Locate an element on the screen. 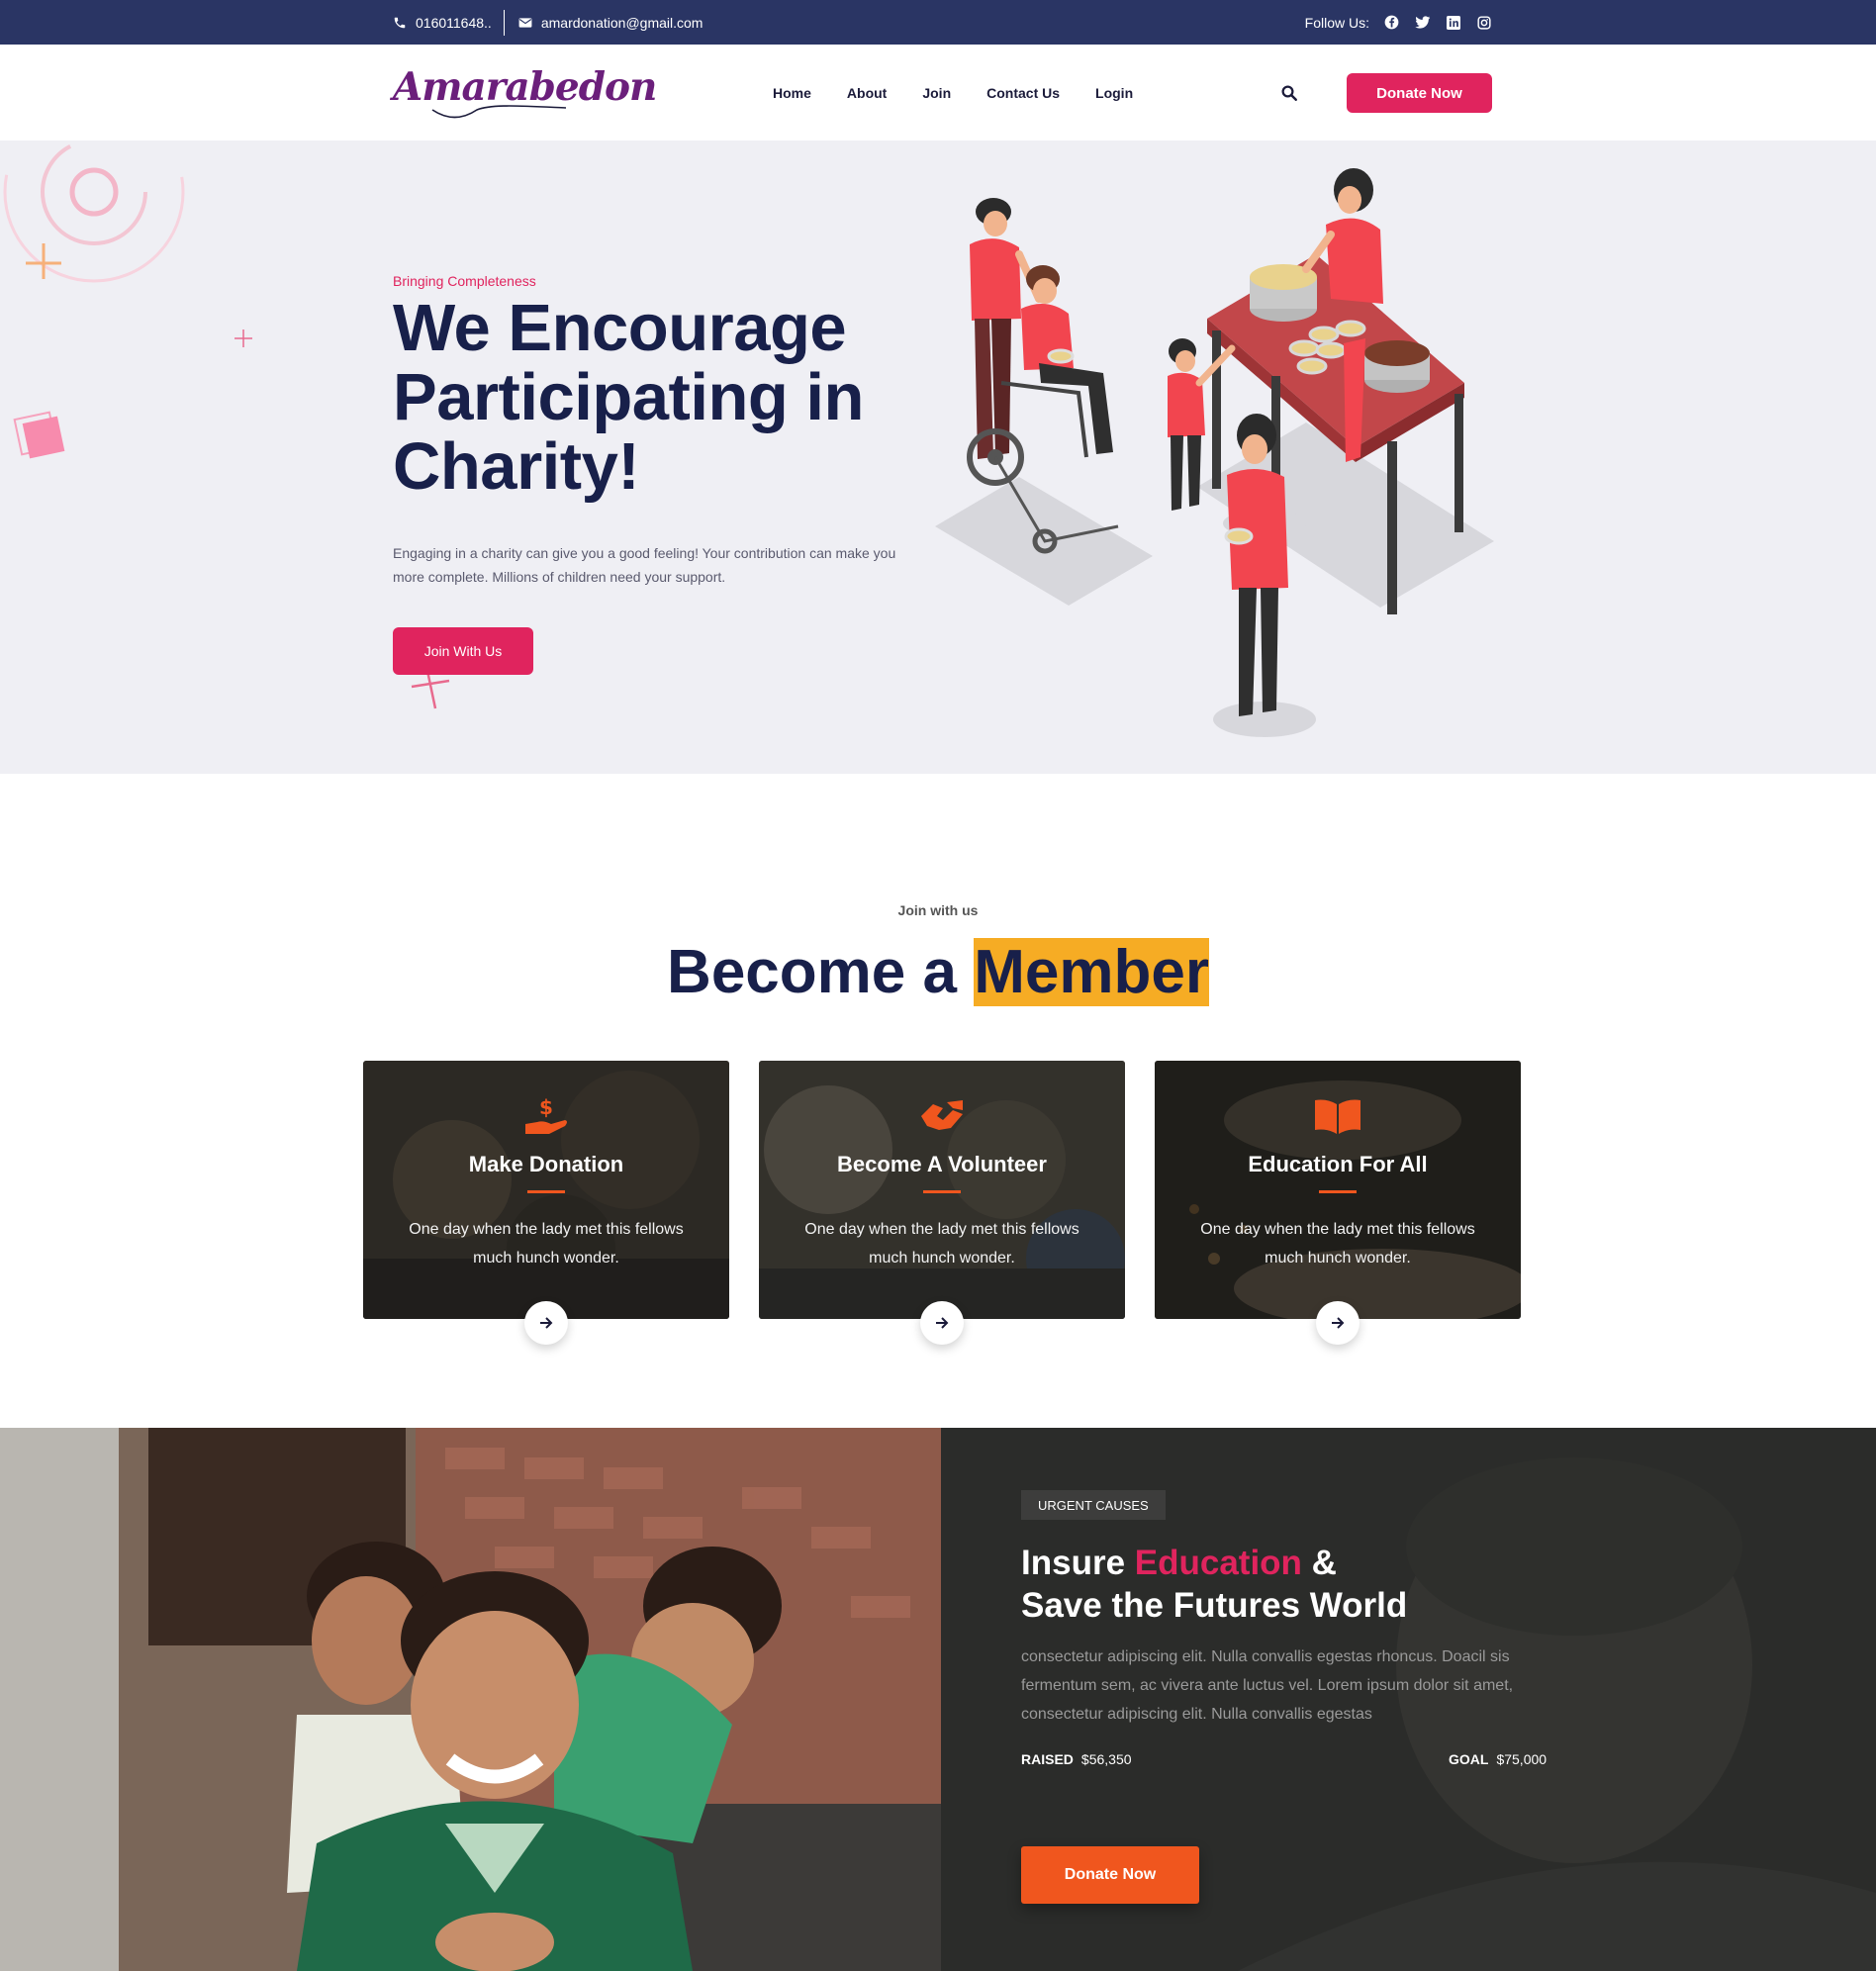 The height and width of the screenshot is (1971, 1876). header-donate-button: Donate Now is located at coordinates (1419, 93).